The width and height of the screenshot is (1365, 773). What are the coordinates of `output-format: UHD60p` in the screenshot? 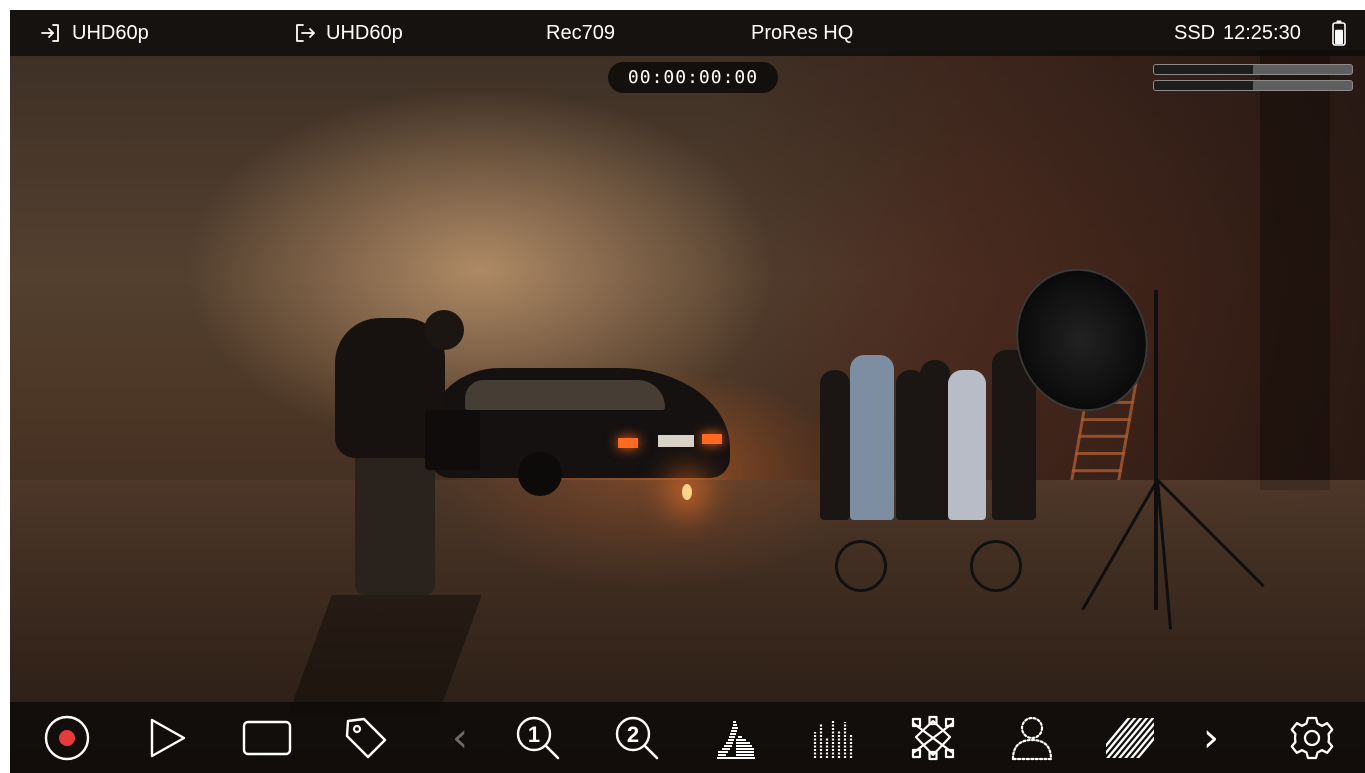 It's located at (348, 33).